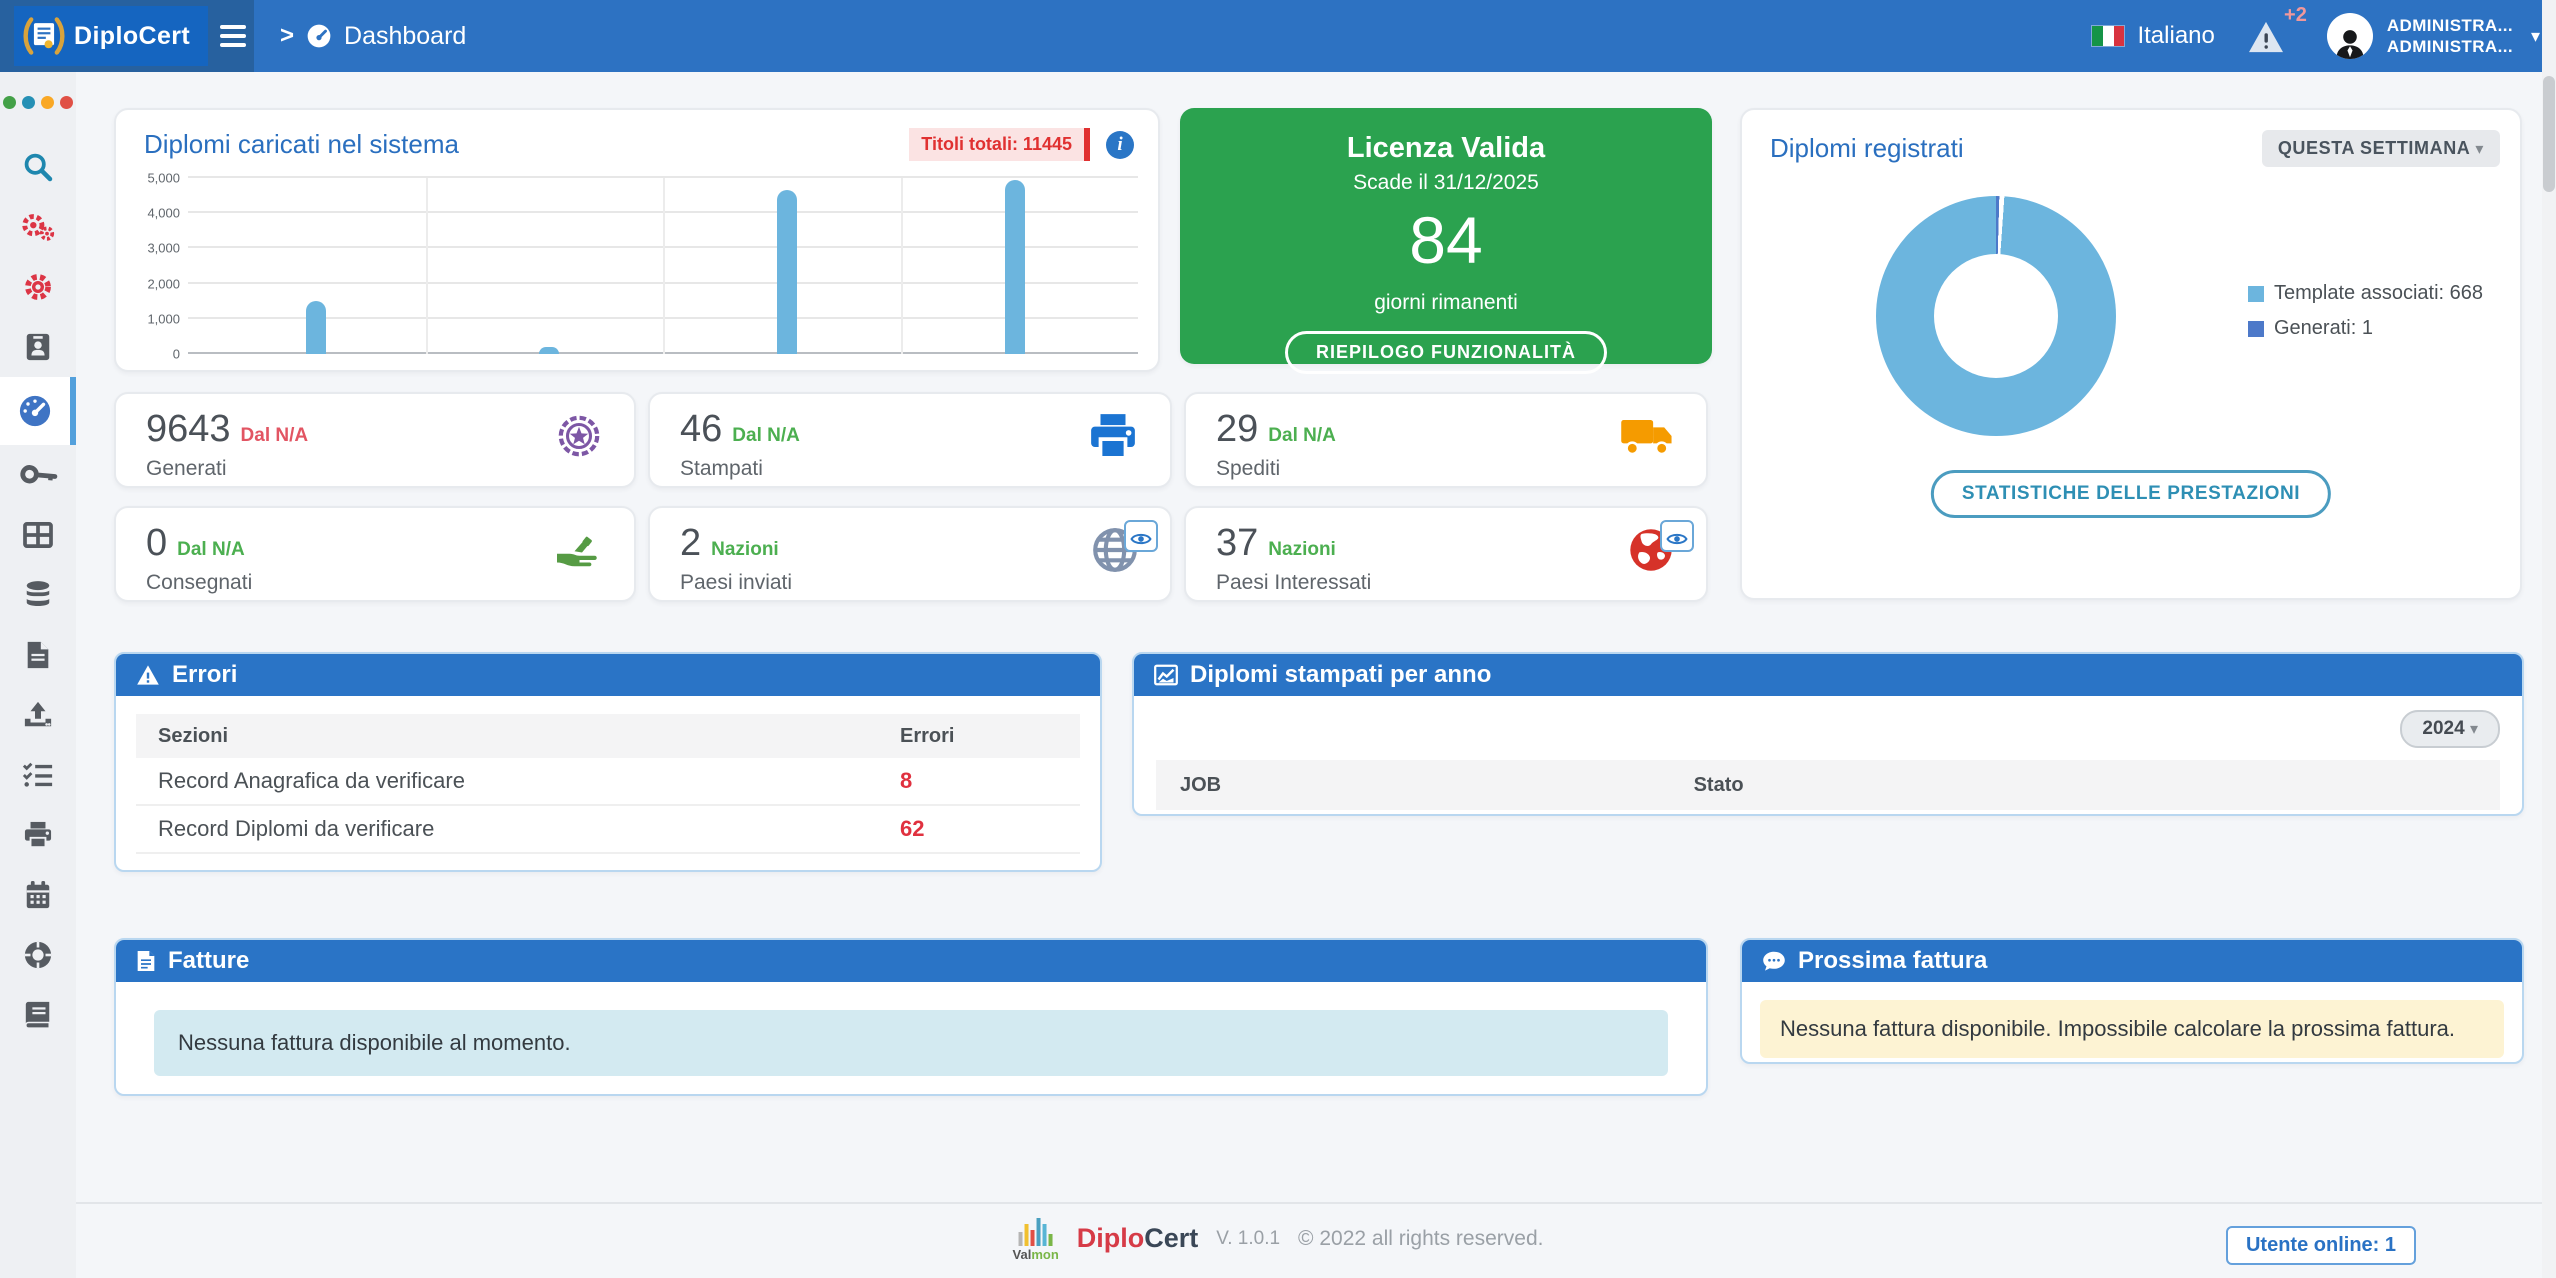 This screenshot has width=2556, height=1278. I want to click on sidebar-item-manual, so click(38, 1015).